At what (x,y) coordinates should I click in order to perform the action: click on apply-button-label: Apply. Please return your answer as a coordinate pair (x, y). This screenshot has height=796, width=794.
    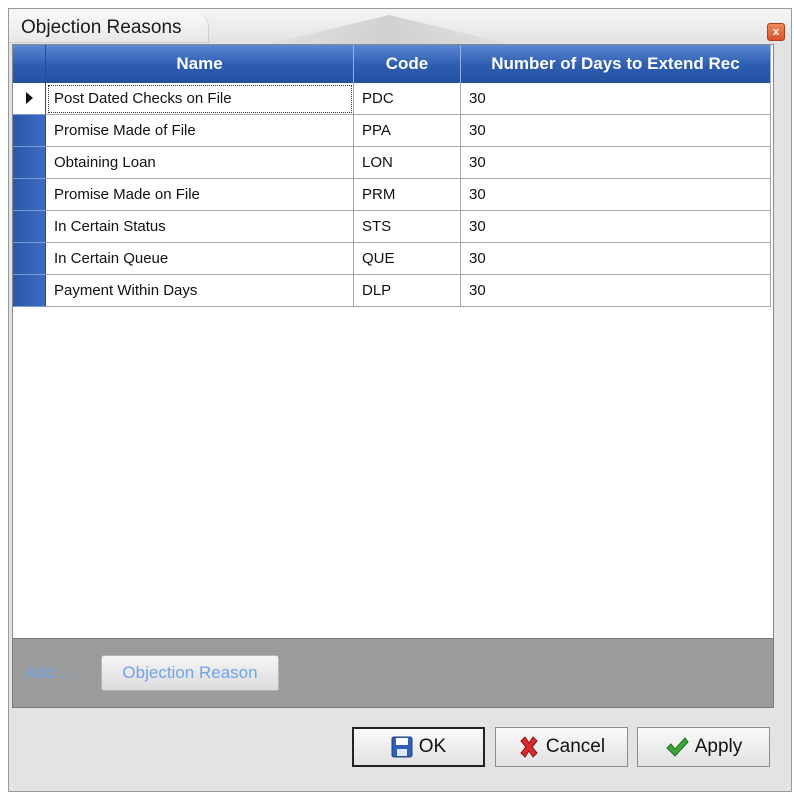
    Looking at the image, I should click on (718, 746).